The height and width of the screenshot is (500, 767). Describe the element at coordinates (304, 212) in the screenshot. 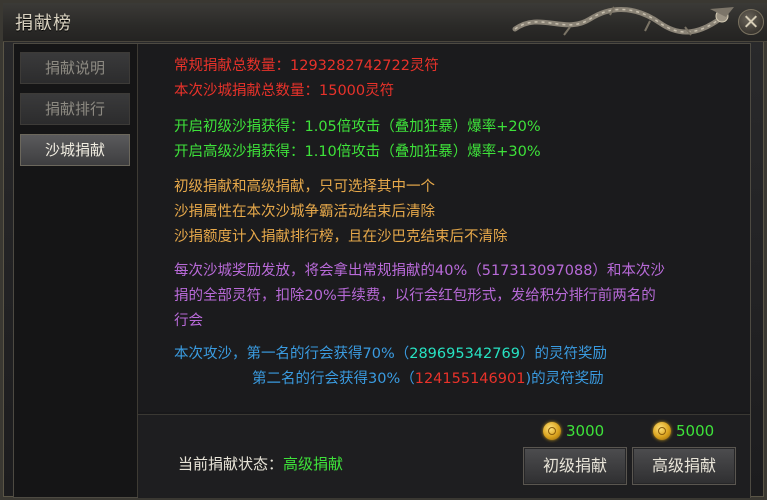

I see `rule-text-2: 沙捐属性在本次沙城争霸活动结束后清除` at that location.